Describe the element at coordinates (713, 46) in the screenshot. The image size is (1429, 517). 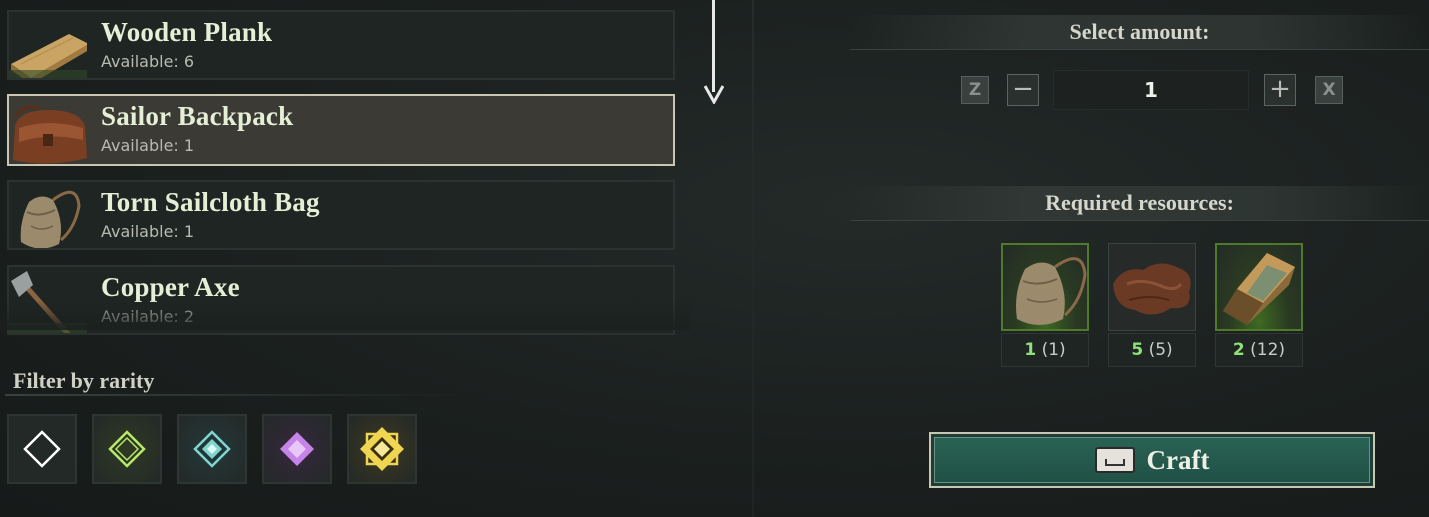
I see `scroll-indicator-line` at that location.